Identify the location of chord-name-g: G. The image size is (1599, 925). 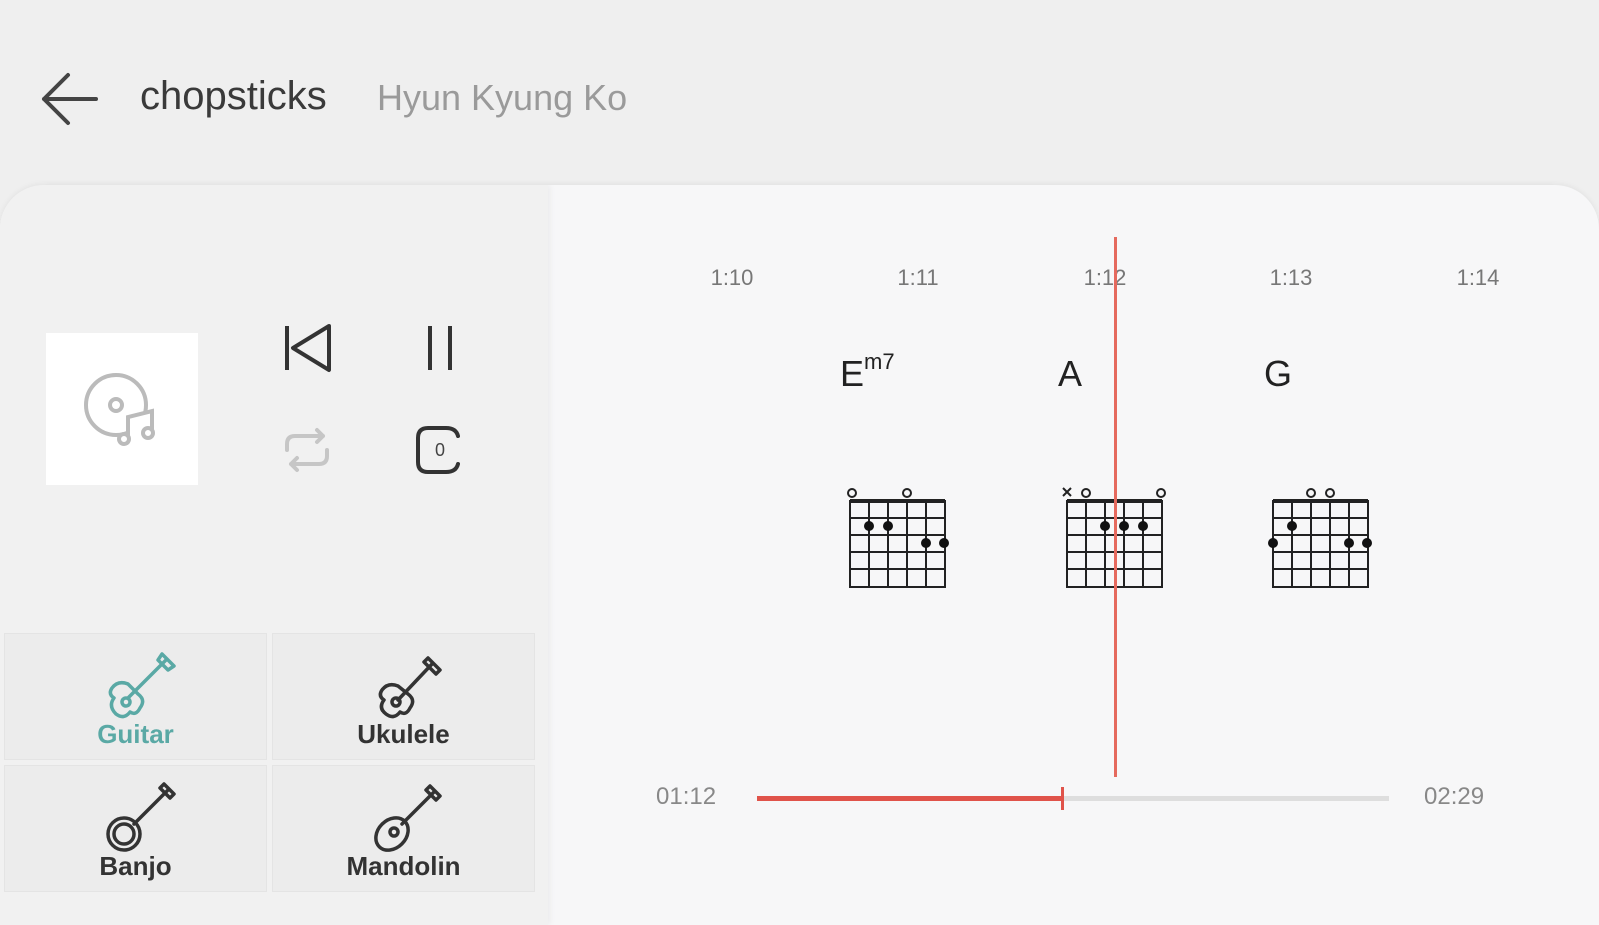
(1278, 374).